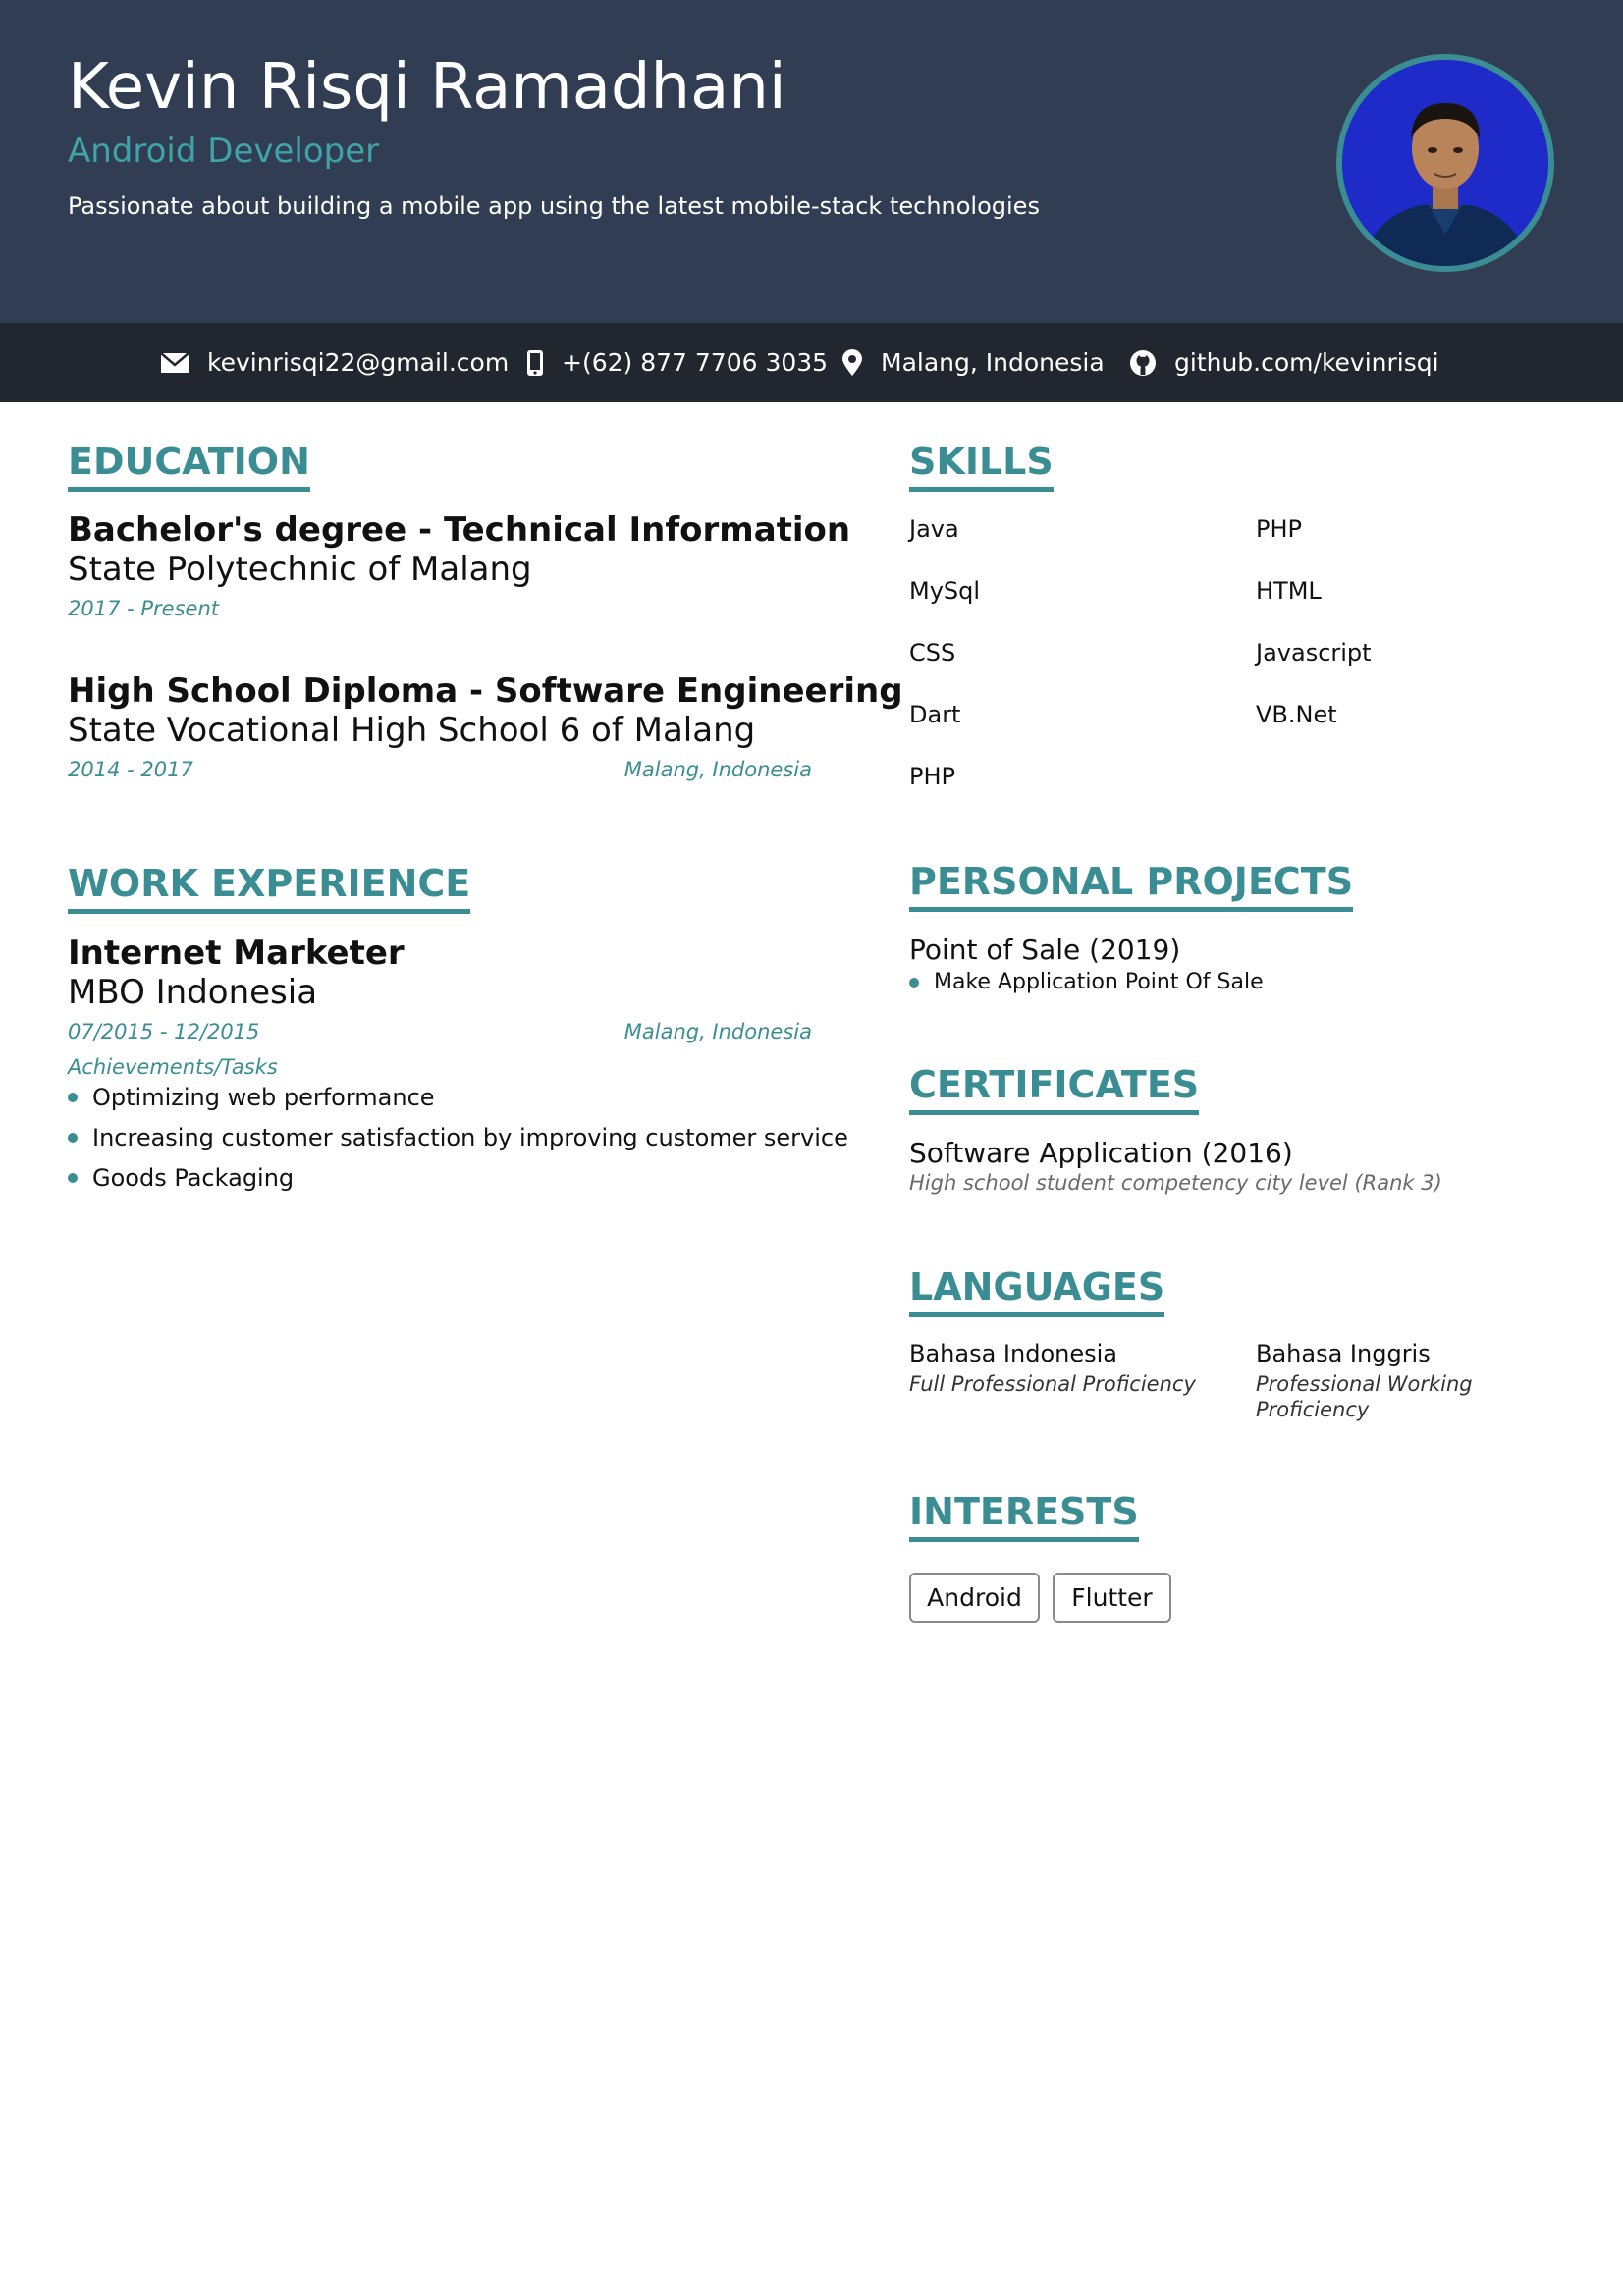 Image resolution: width=1623 pixels, height=2296 pixels. Describe the element at coordinates (358, 363) in the screenshot. I see `email-text: kevinrisqi22@gmail.com` at that location.